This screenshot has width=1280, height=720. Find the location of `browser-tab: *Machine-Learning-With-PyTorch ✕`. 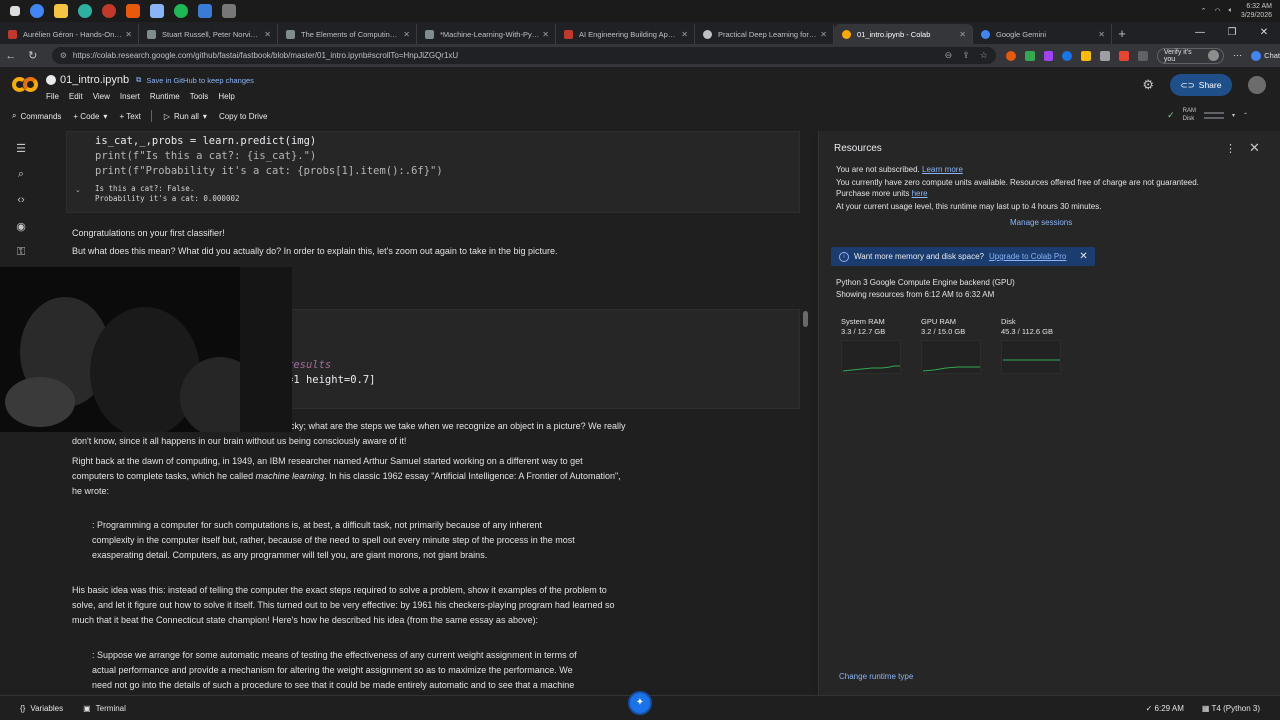

browser-tab: *Machine-Learning-With-PyTorch ✕ is located at coordinates (486, 34).